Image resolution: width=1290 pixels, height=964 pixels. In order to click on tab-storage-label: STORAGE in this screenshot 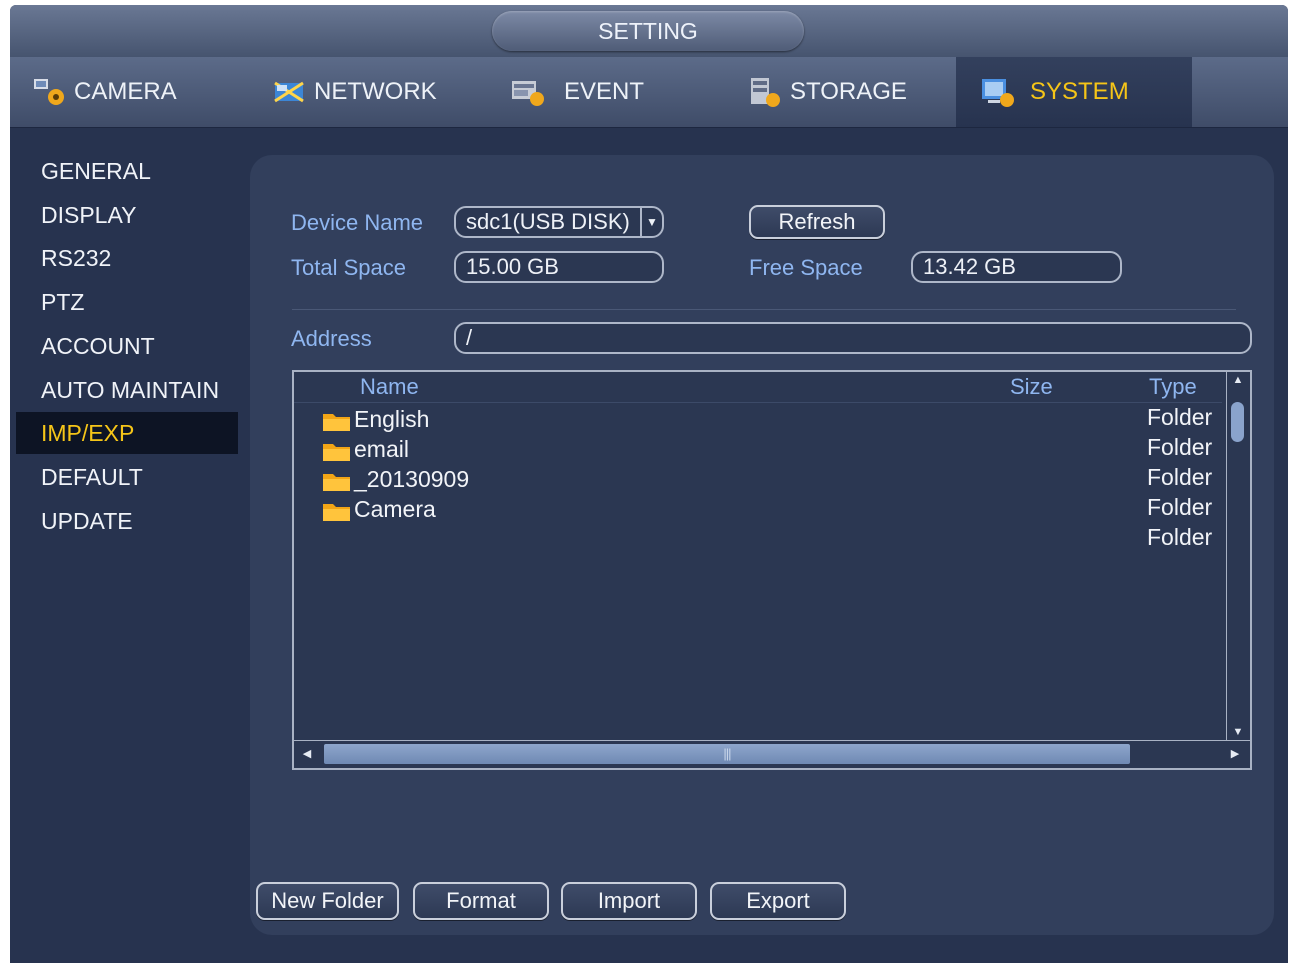, I will do `click(848, 91)`.